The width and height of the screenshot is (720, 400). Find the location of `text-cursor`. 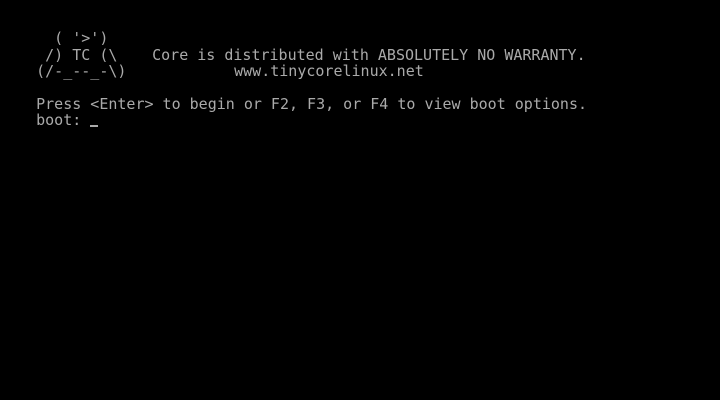

text-cursor is located at coordinates (94, 126).